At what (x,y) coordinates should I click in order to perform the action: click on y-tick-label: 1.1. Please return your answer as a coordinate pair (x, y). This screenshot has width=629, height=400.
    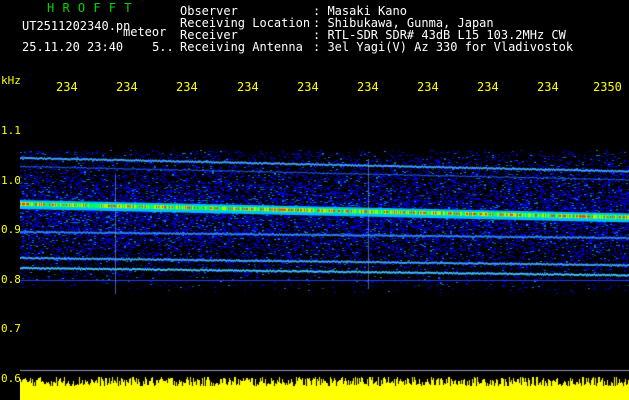
    Looking at the image, I should click on (11, 130).